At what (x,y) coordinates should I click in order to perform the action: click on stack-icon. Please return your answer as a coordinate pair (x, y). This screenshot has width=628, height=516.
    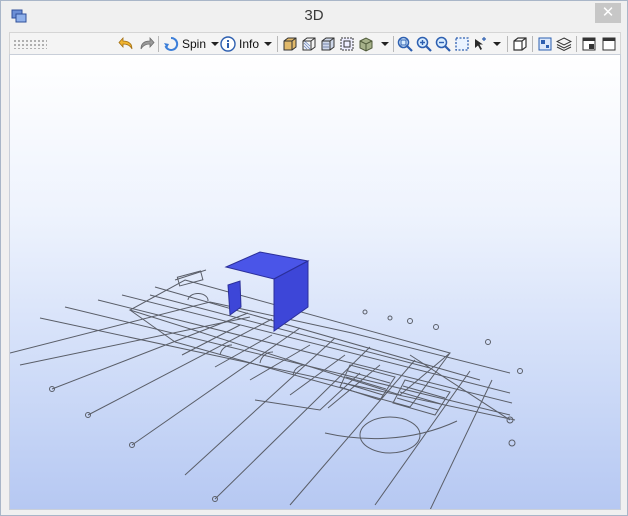
    Looking at the image, I should click on (564, 44).